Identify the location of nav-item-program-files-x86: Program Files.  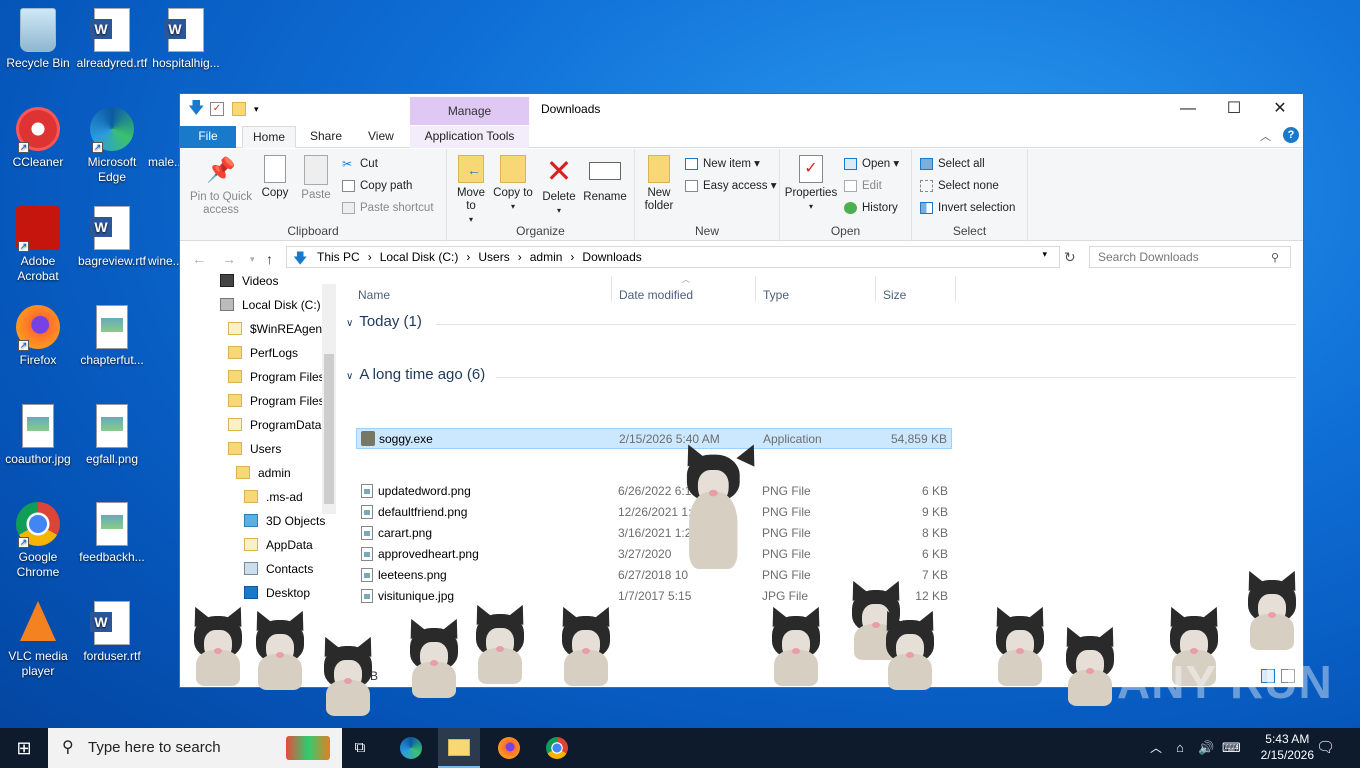
(276, 401).